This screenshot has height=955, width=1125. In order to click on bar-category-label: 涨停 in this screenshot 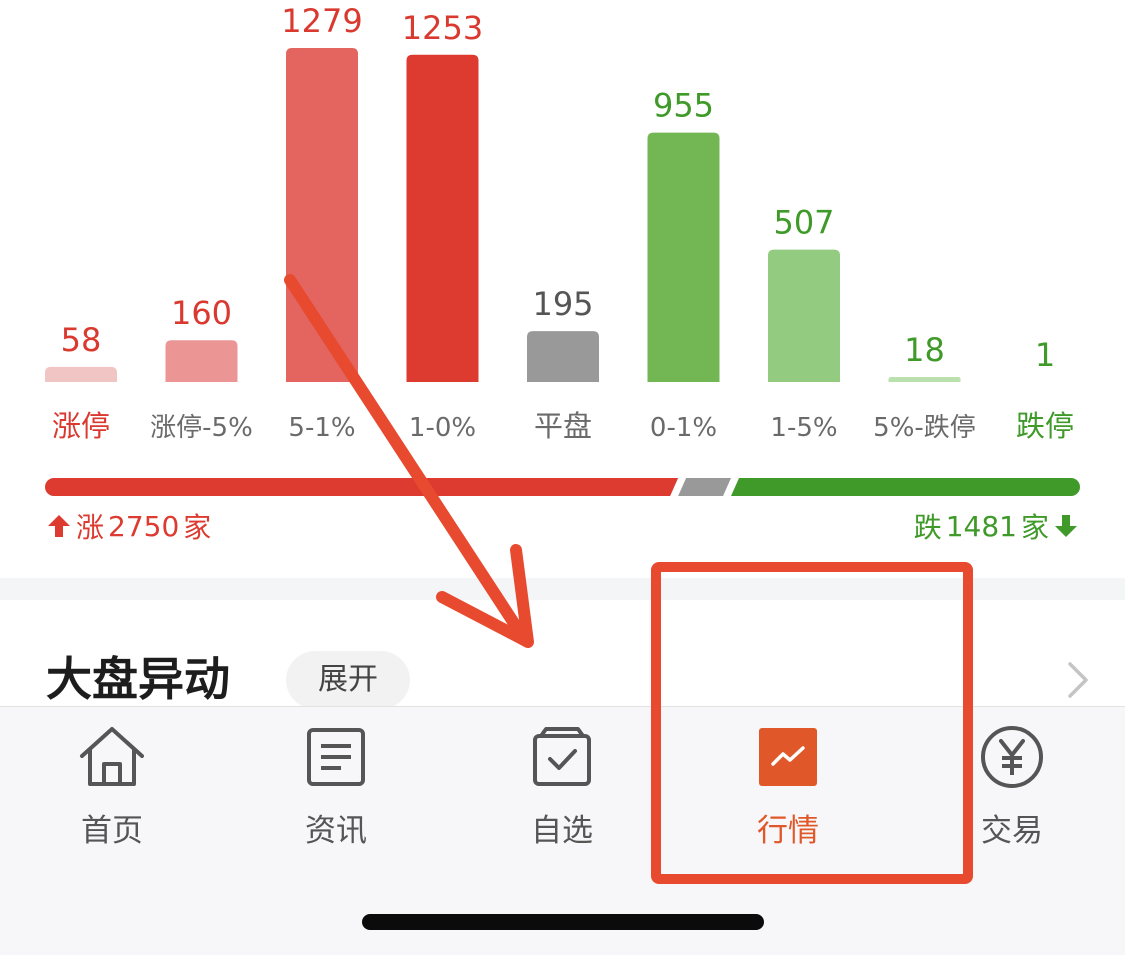, I will do `click(81, 426)`.